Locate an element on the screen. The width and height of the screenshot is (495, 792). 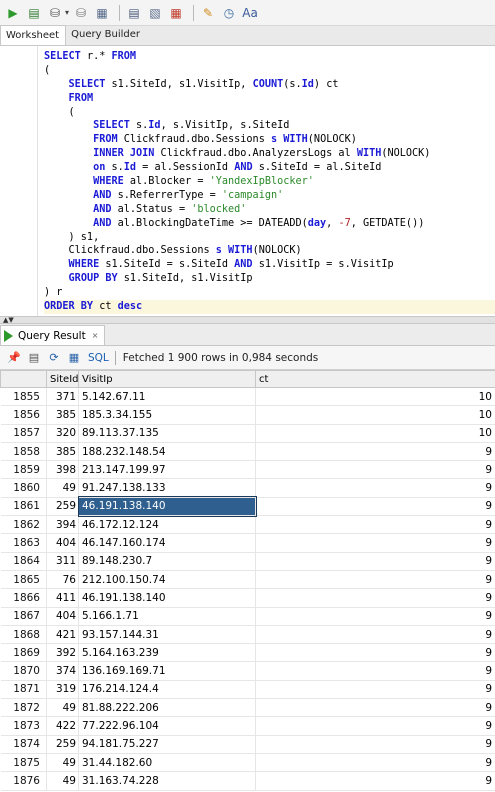
table-row: 1874 259 94.181.75.227 9 is located at coordinates (247, 744).